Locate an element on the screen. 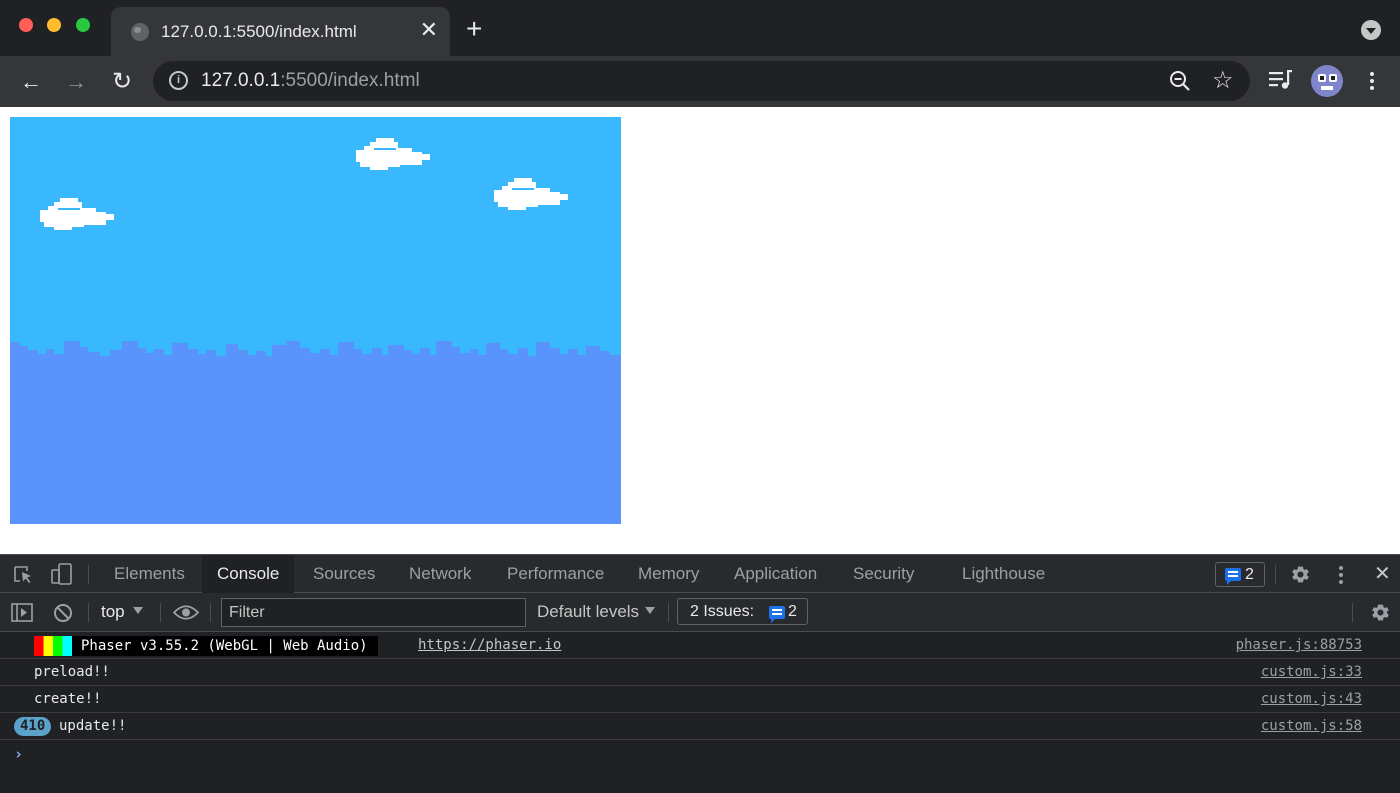  message-text: preload!! is located at coordinates (72, 672).